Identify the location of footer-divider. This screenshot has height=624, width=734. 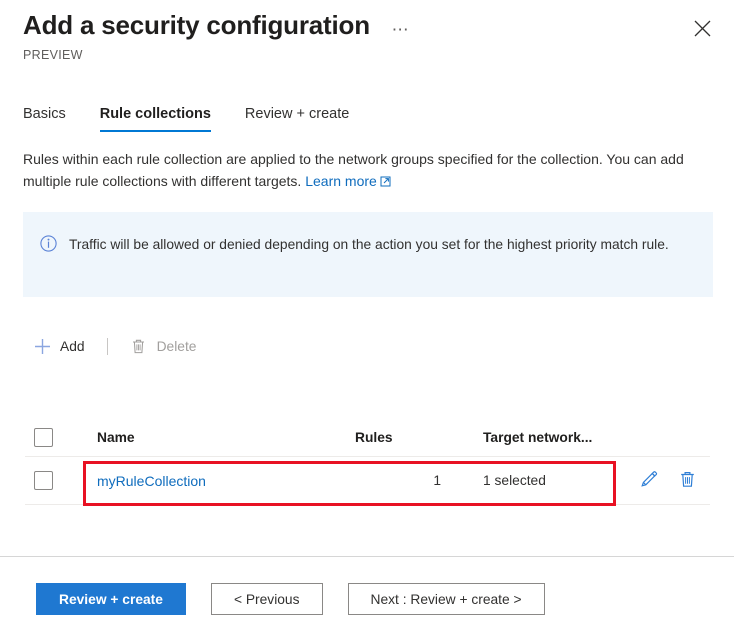
(367, 556).